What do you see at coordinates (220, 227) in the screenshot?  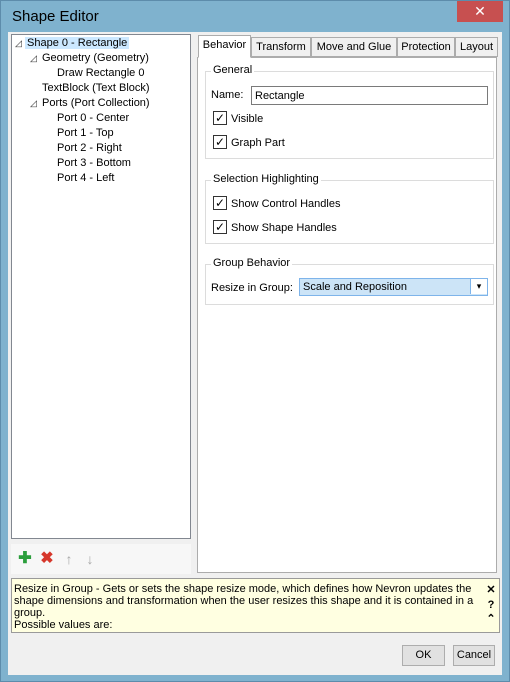 I see `show-shape-handles-checkbox: ✓` at bounding box center [220, 227].